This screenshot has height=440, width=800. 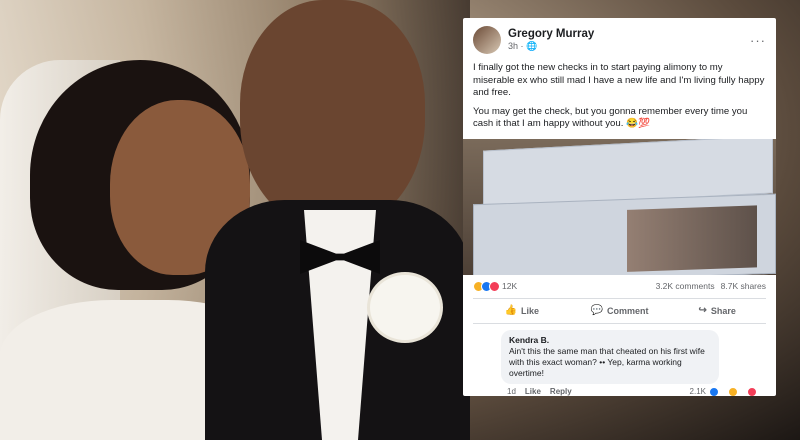 I want to click on globe-icon: 🌐, so click(x=532, y=46).